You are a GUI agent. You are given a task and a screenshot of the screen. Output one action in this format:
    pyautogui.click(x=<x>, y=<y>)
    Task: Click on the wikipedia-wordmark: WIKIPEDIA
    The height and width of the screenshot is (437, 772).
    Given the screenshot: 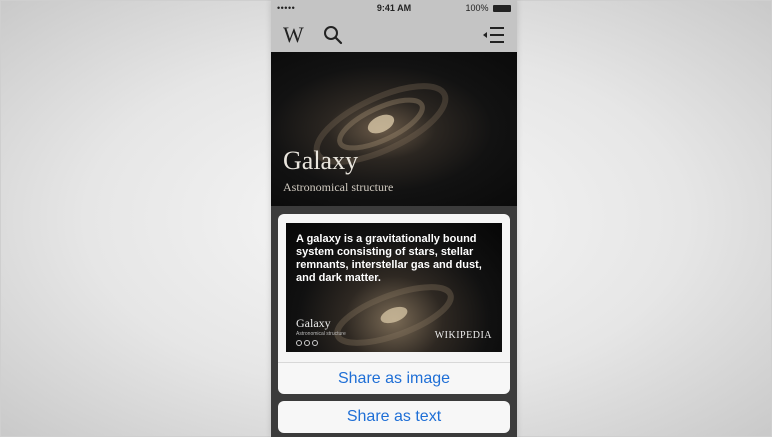 What is the action you would take?
    pyautogui.click(x=463, y=335)
    